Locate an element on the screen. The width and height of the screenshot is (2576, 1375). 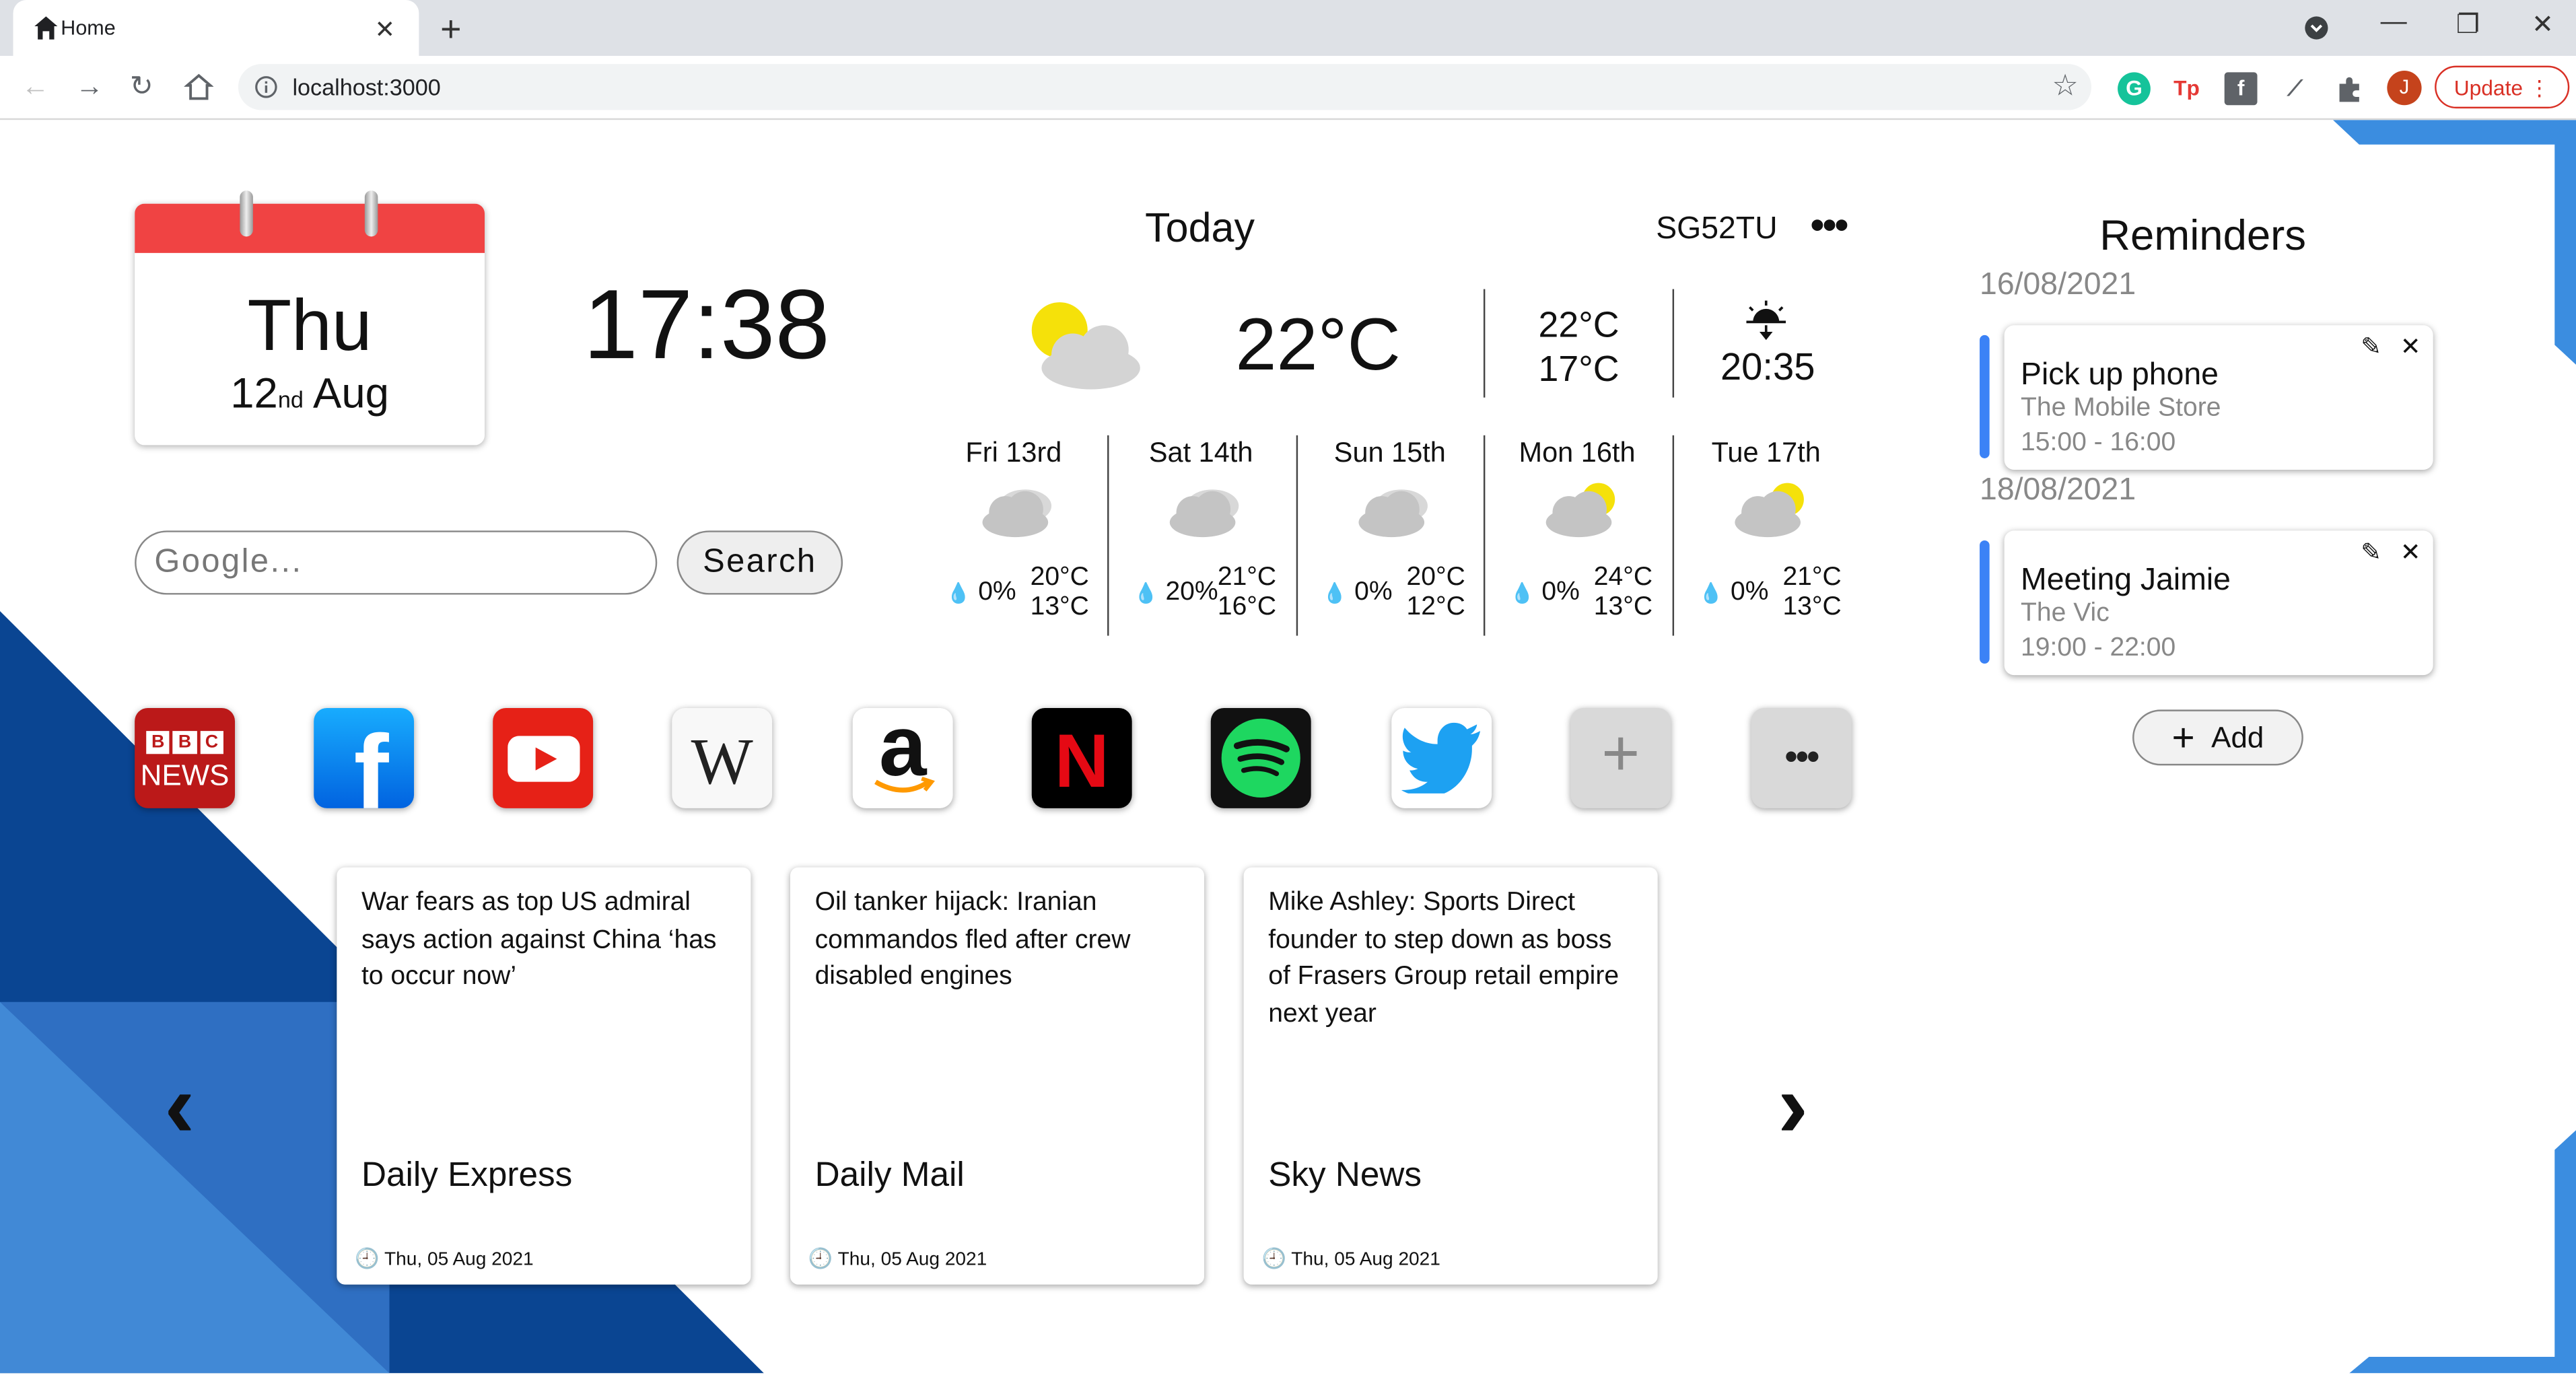
weather-location: SG52TU is located at coordinates (1717, 229).